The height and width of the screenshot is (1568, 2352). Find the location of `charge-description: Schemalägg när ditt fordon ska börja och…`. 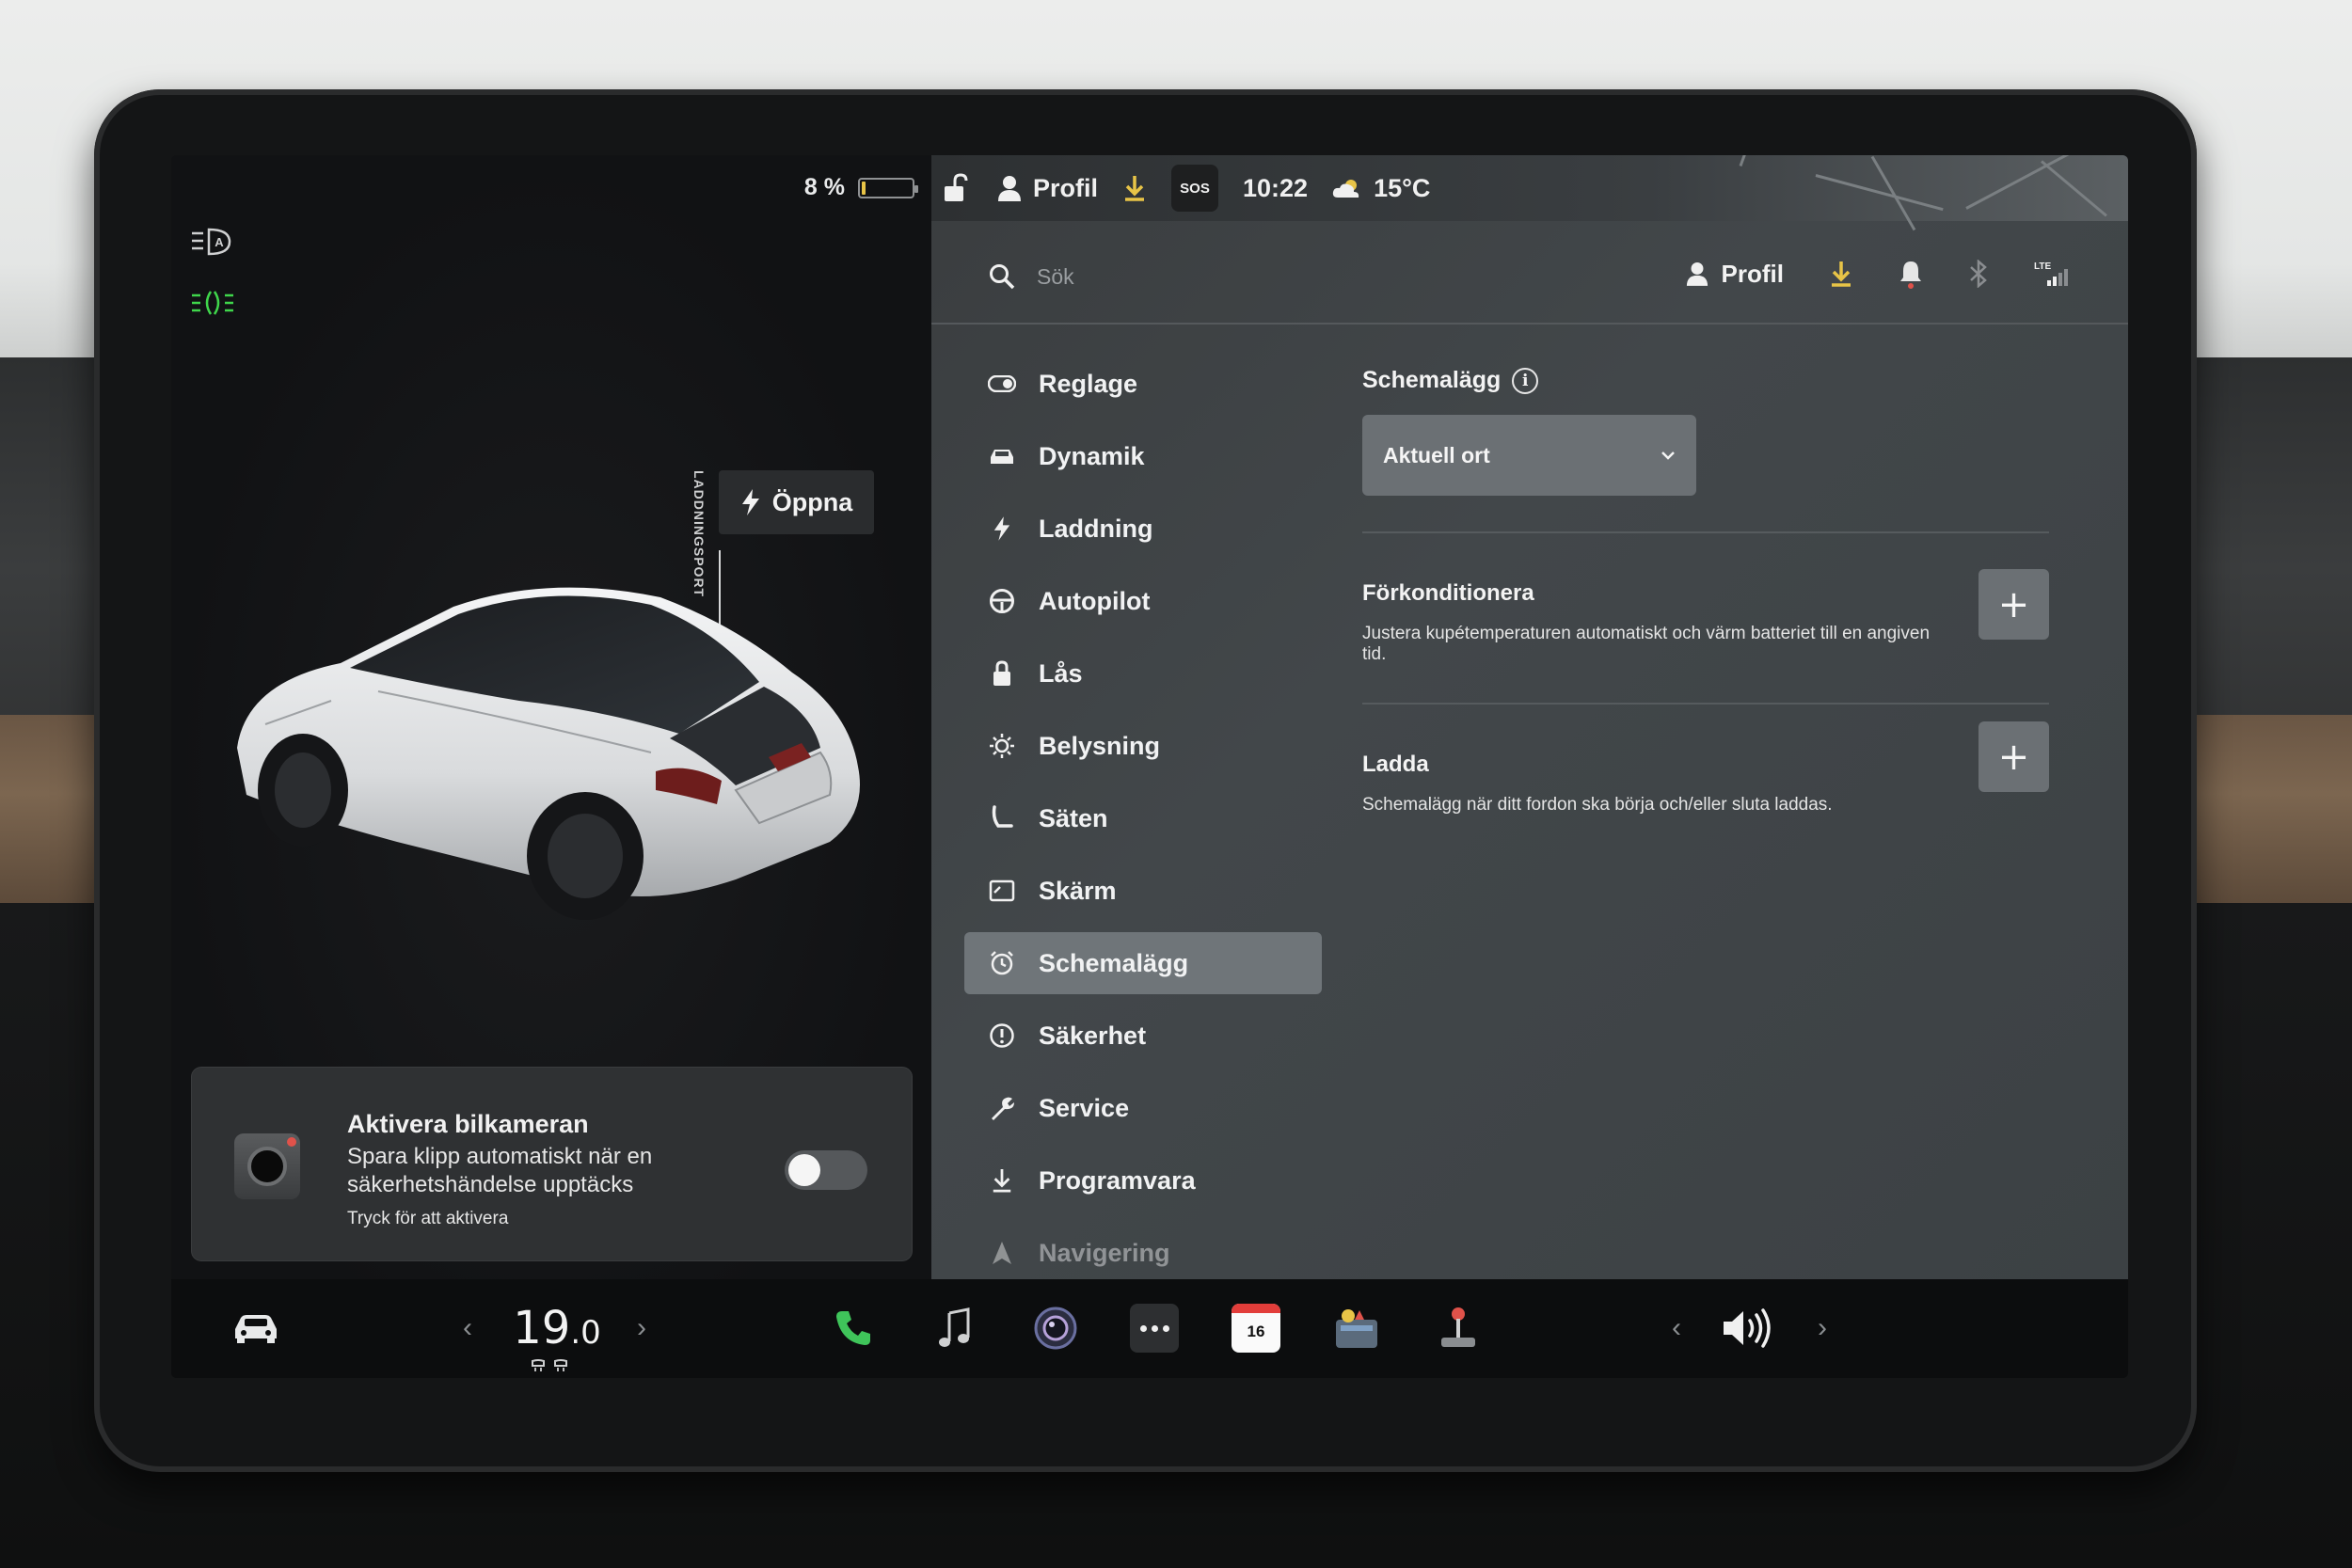

charge-description: Schemalägg när ditt fordon ska börja och… is located at coordinates (1597, 805).